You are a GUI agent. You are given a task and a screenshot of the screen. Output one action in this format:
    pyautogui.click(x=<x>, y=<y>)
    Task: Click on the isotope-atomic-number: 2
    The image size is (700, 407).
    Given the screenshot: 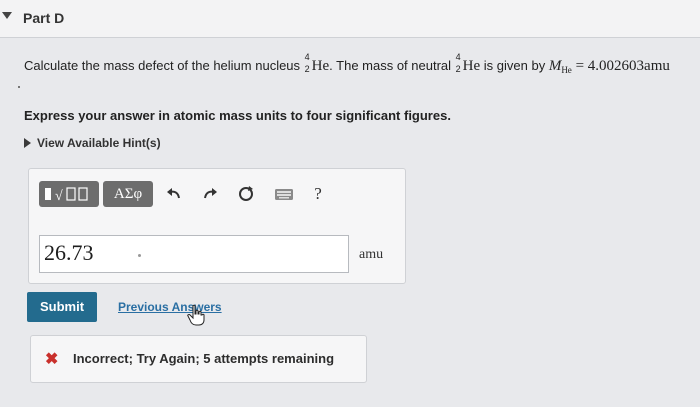 What is the action you would take?
    pyautogui.click(x=307, y=69)
    